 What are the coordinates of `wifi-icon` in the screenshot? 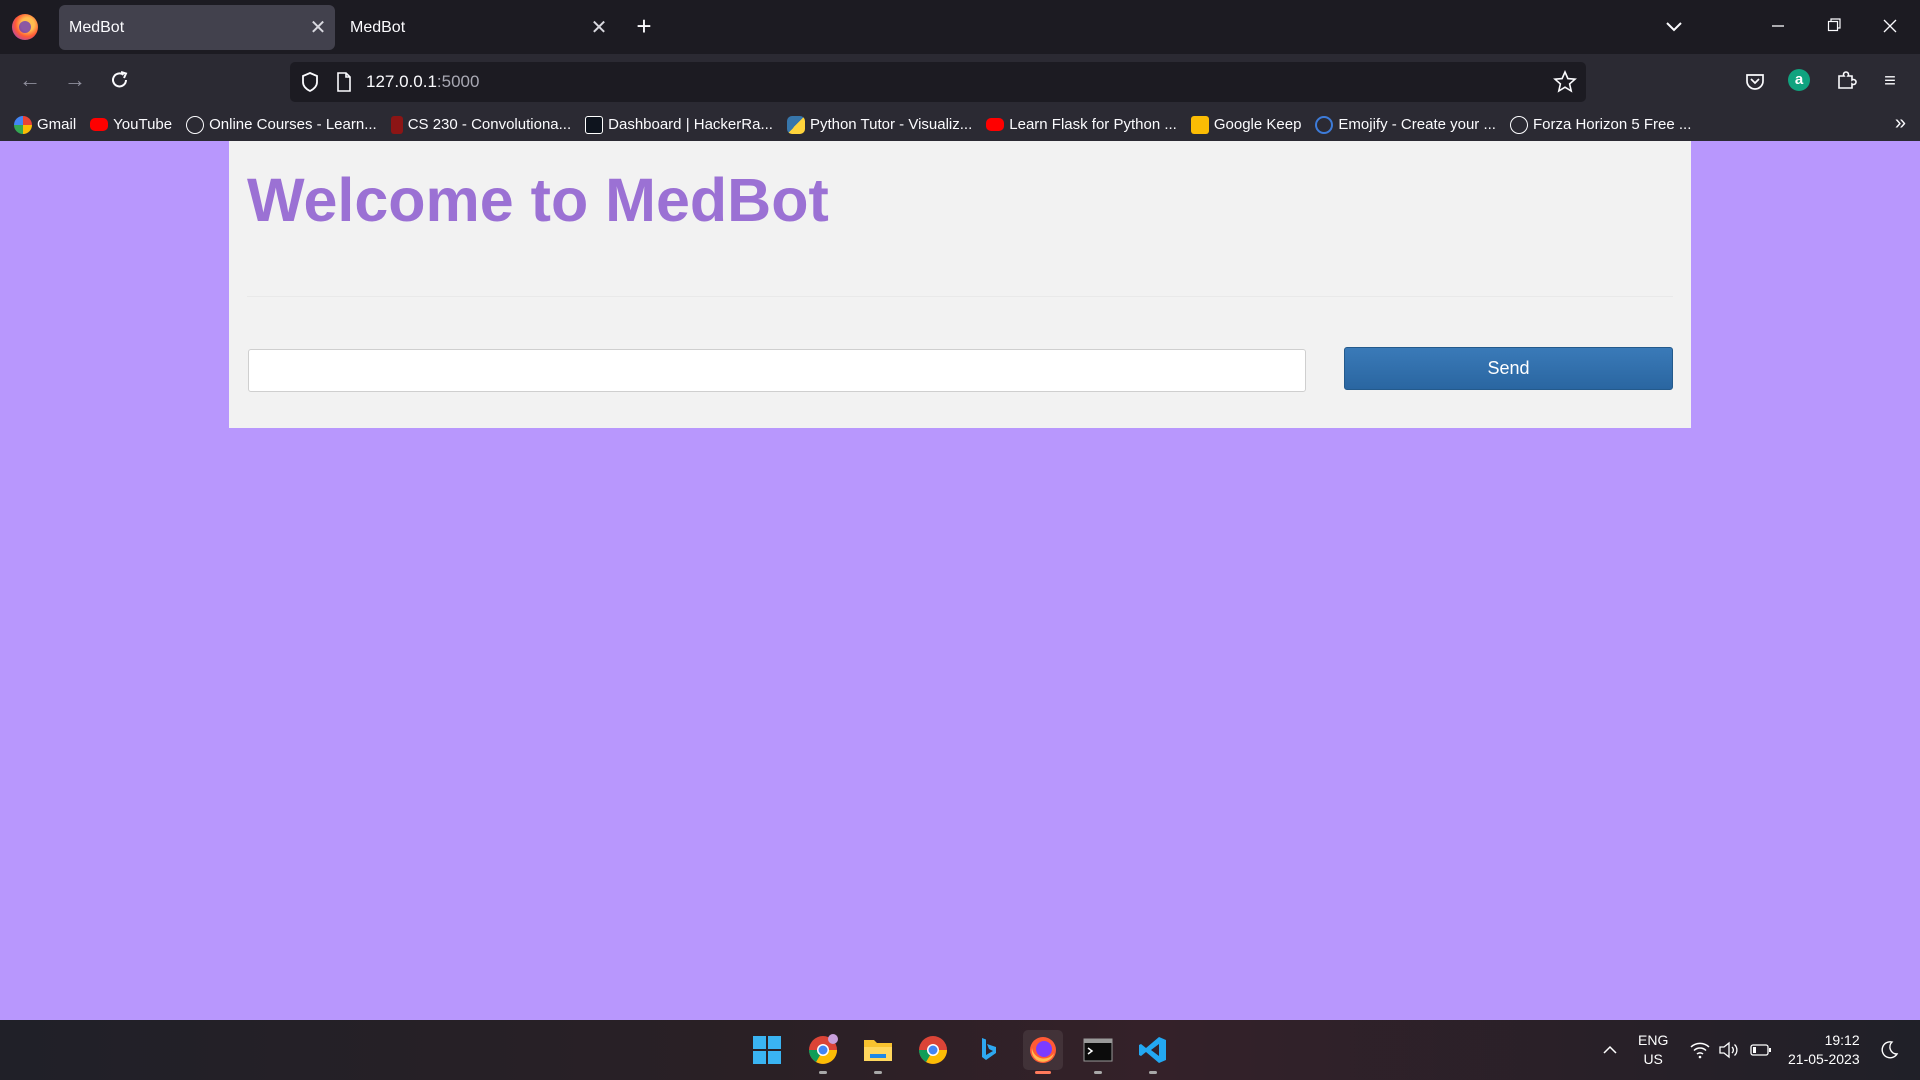 It's located at (1700, 1050).